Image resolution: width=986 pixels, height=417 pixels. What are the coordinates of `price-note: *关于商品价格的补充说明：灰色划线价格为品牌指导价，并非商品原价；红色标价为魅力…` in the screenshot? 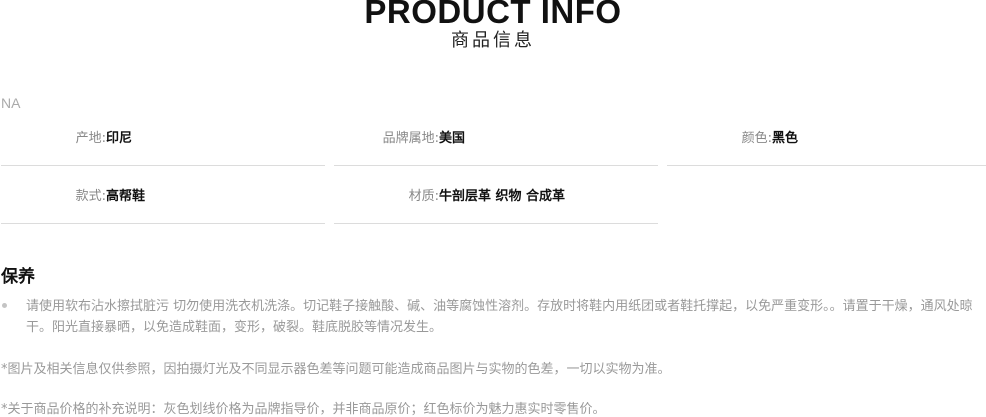 It's located at (303, 409).